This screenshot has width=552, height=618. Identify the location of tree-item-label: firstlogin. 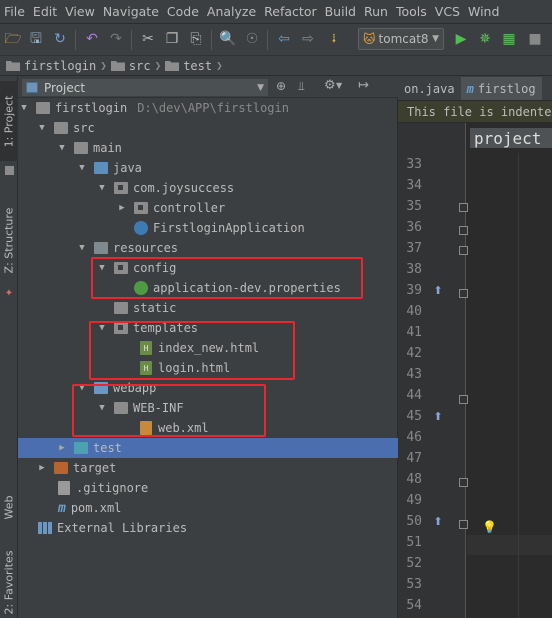
(91, 108).